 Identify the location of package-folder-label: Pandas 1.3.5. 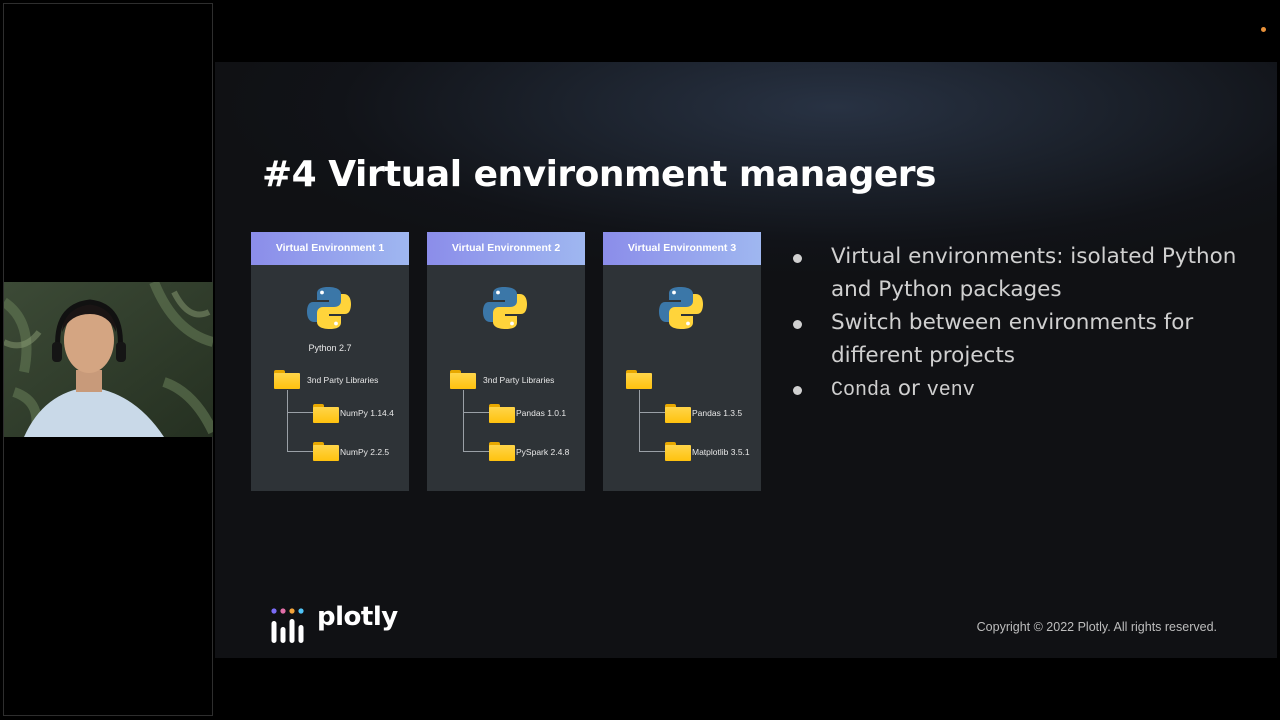
(717, 413).